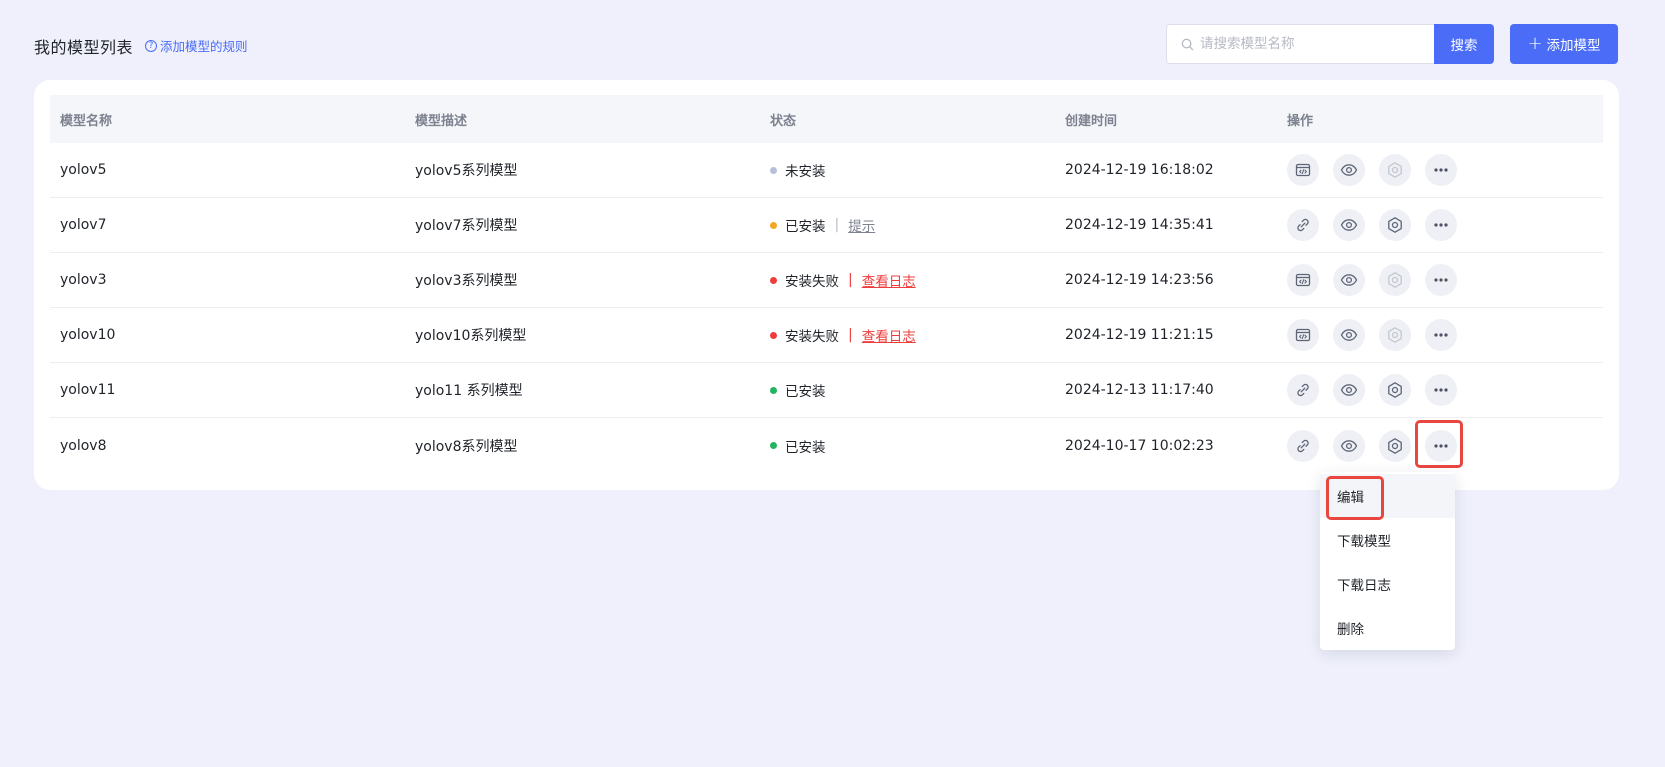  Describe the element at coordinates (466, 446) in the screenshot. I see `model-desc: yolov8系列模型` at that location.